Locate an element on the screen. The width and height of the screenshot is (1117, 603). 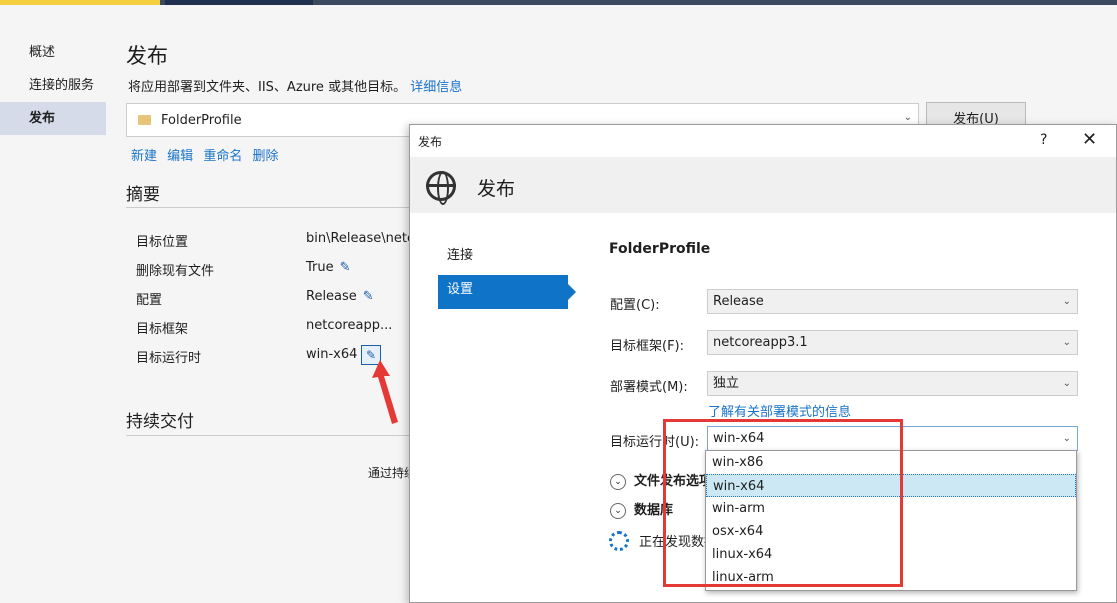
dialog-title: 发布 is located at coordinates (430, 142).